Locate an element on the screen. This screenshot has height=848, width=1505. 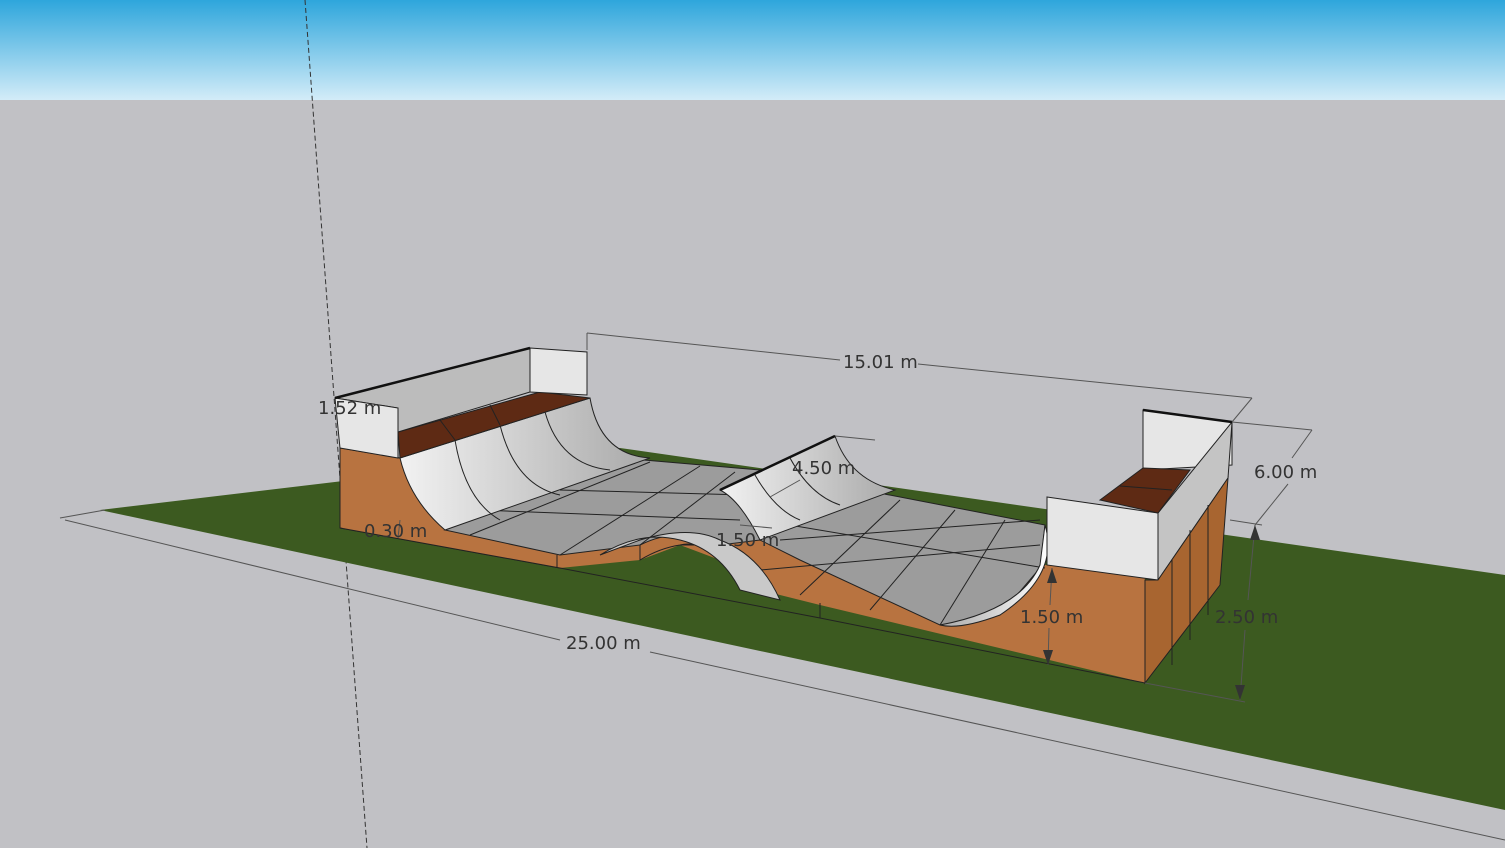
dimension-label: 25.00 m is located at coordinates (603, 643).